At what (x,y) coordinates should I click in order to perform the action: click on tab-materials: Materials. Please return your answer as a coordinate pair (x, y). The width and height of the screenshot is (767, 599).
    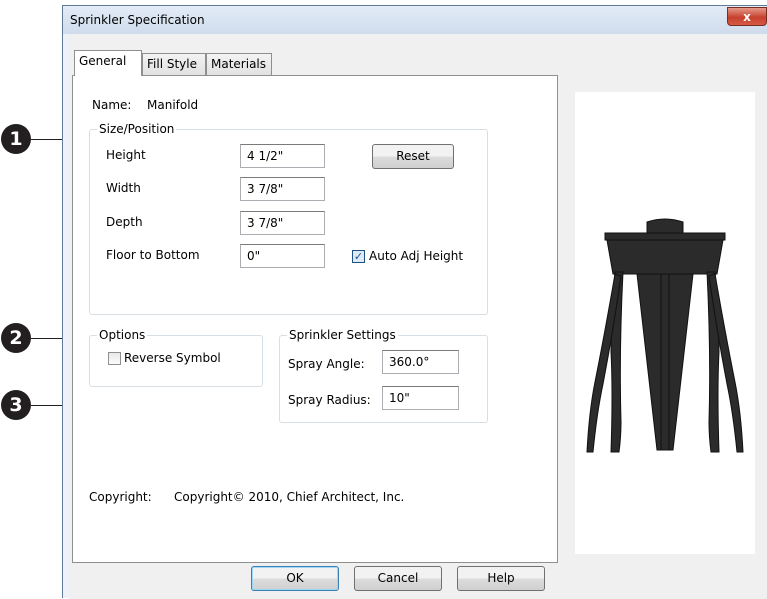
    Looking at the image, I should click on (239, 64).